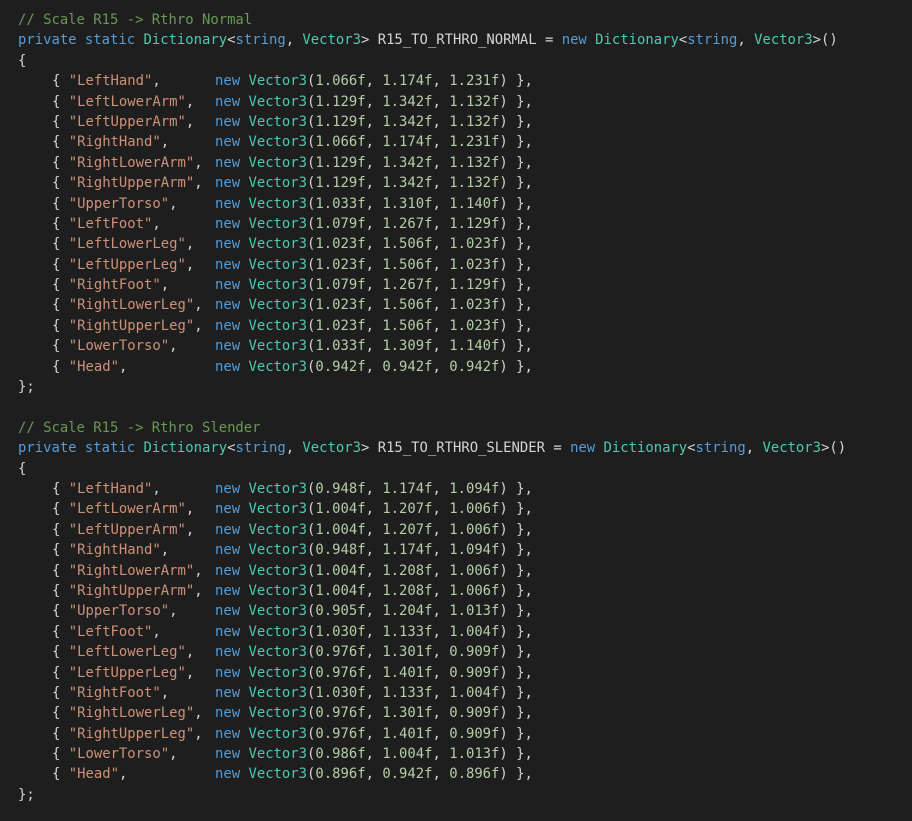 This screenshot has width=912, height=821. I want to click on x-value: 0.986f, so click(340, 754).